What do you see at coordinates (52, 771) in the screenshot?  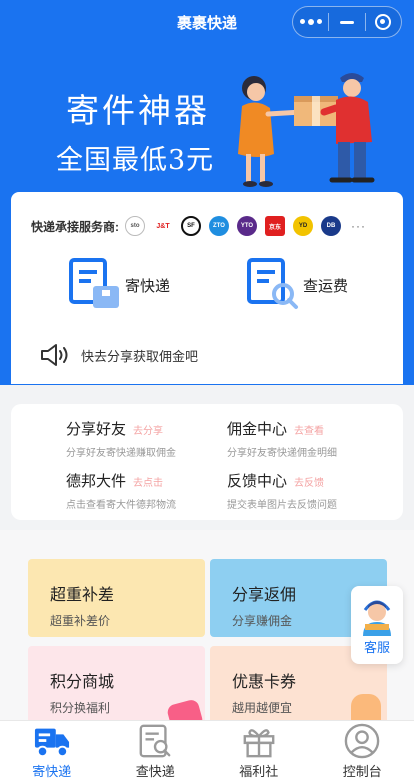 I see `tab-label: 寄快递` at bounding box center [52, 771].